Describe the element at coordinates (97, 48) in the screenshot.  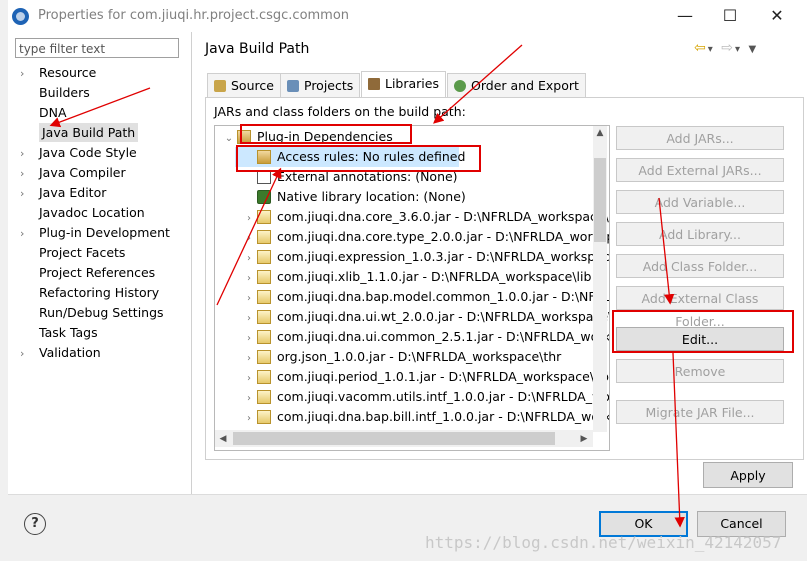
I see `filter-input: type filter text` at that location.